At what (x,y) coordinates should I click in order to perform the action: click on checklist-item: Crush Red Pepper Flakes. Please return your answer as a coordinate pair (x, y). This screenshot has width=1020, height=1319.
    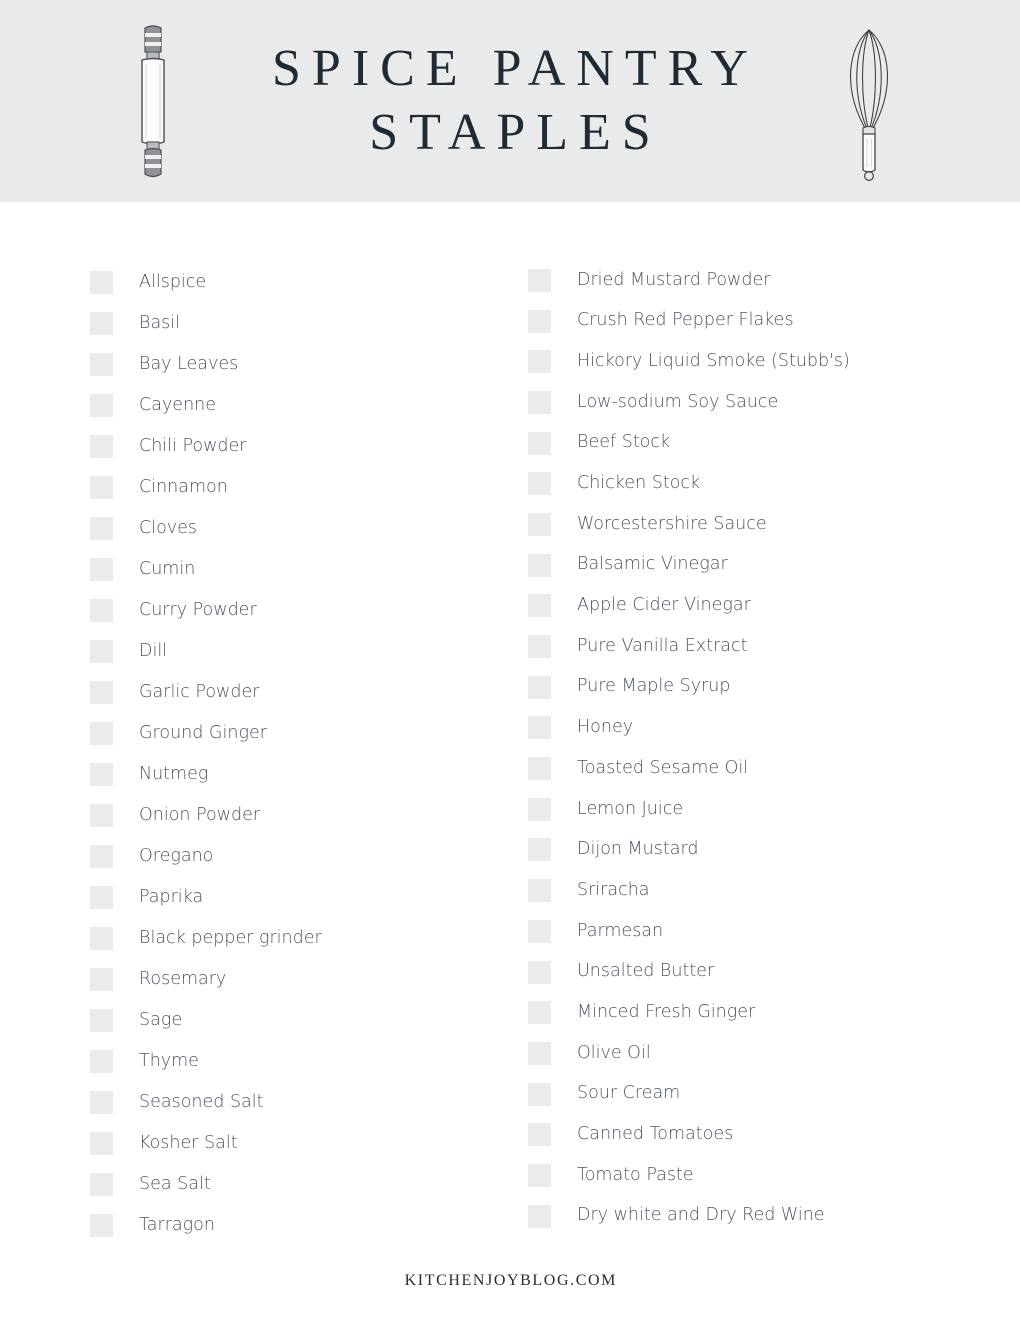
    Looking at the image, I should click on (748, 321).